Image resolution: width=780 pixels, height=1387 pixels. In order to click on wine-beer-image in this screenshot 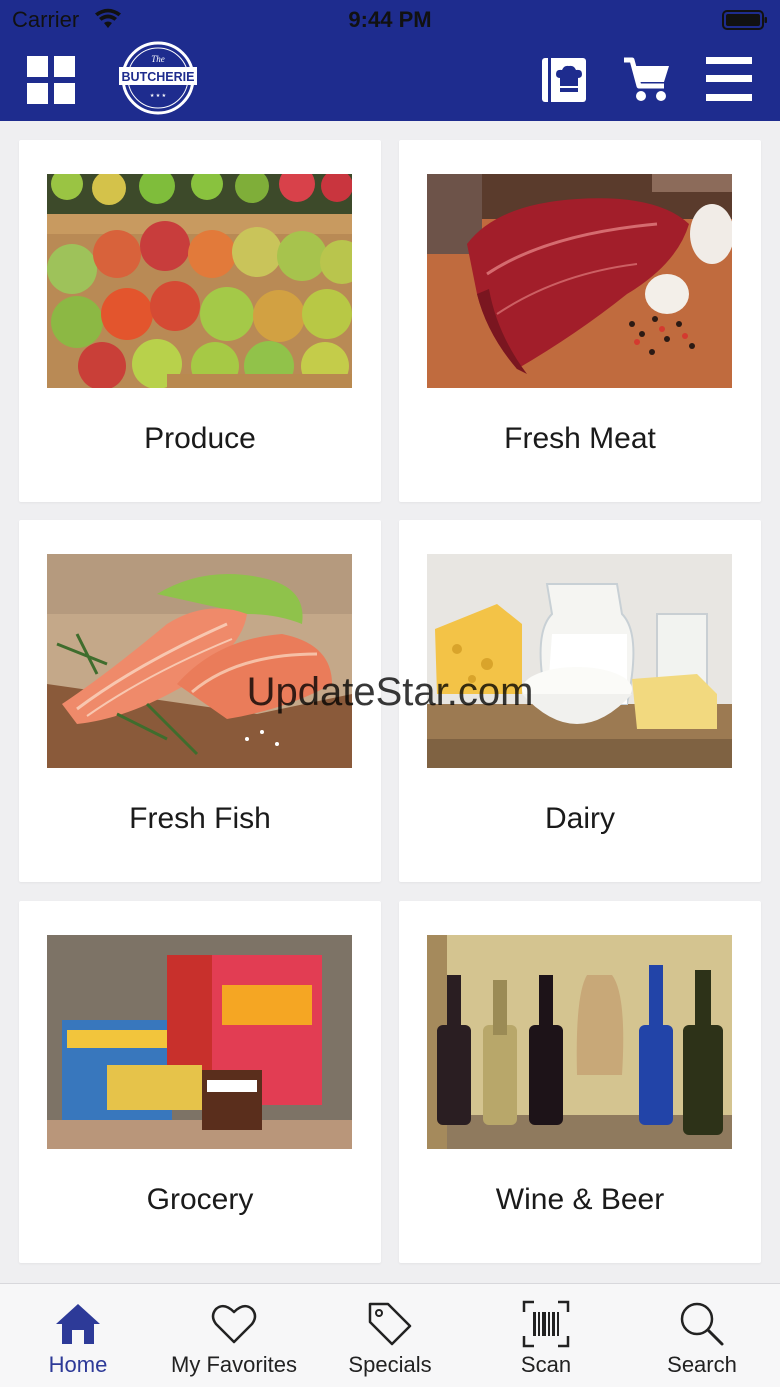, I will do `click(579, 1042)`.